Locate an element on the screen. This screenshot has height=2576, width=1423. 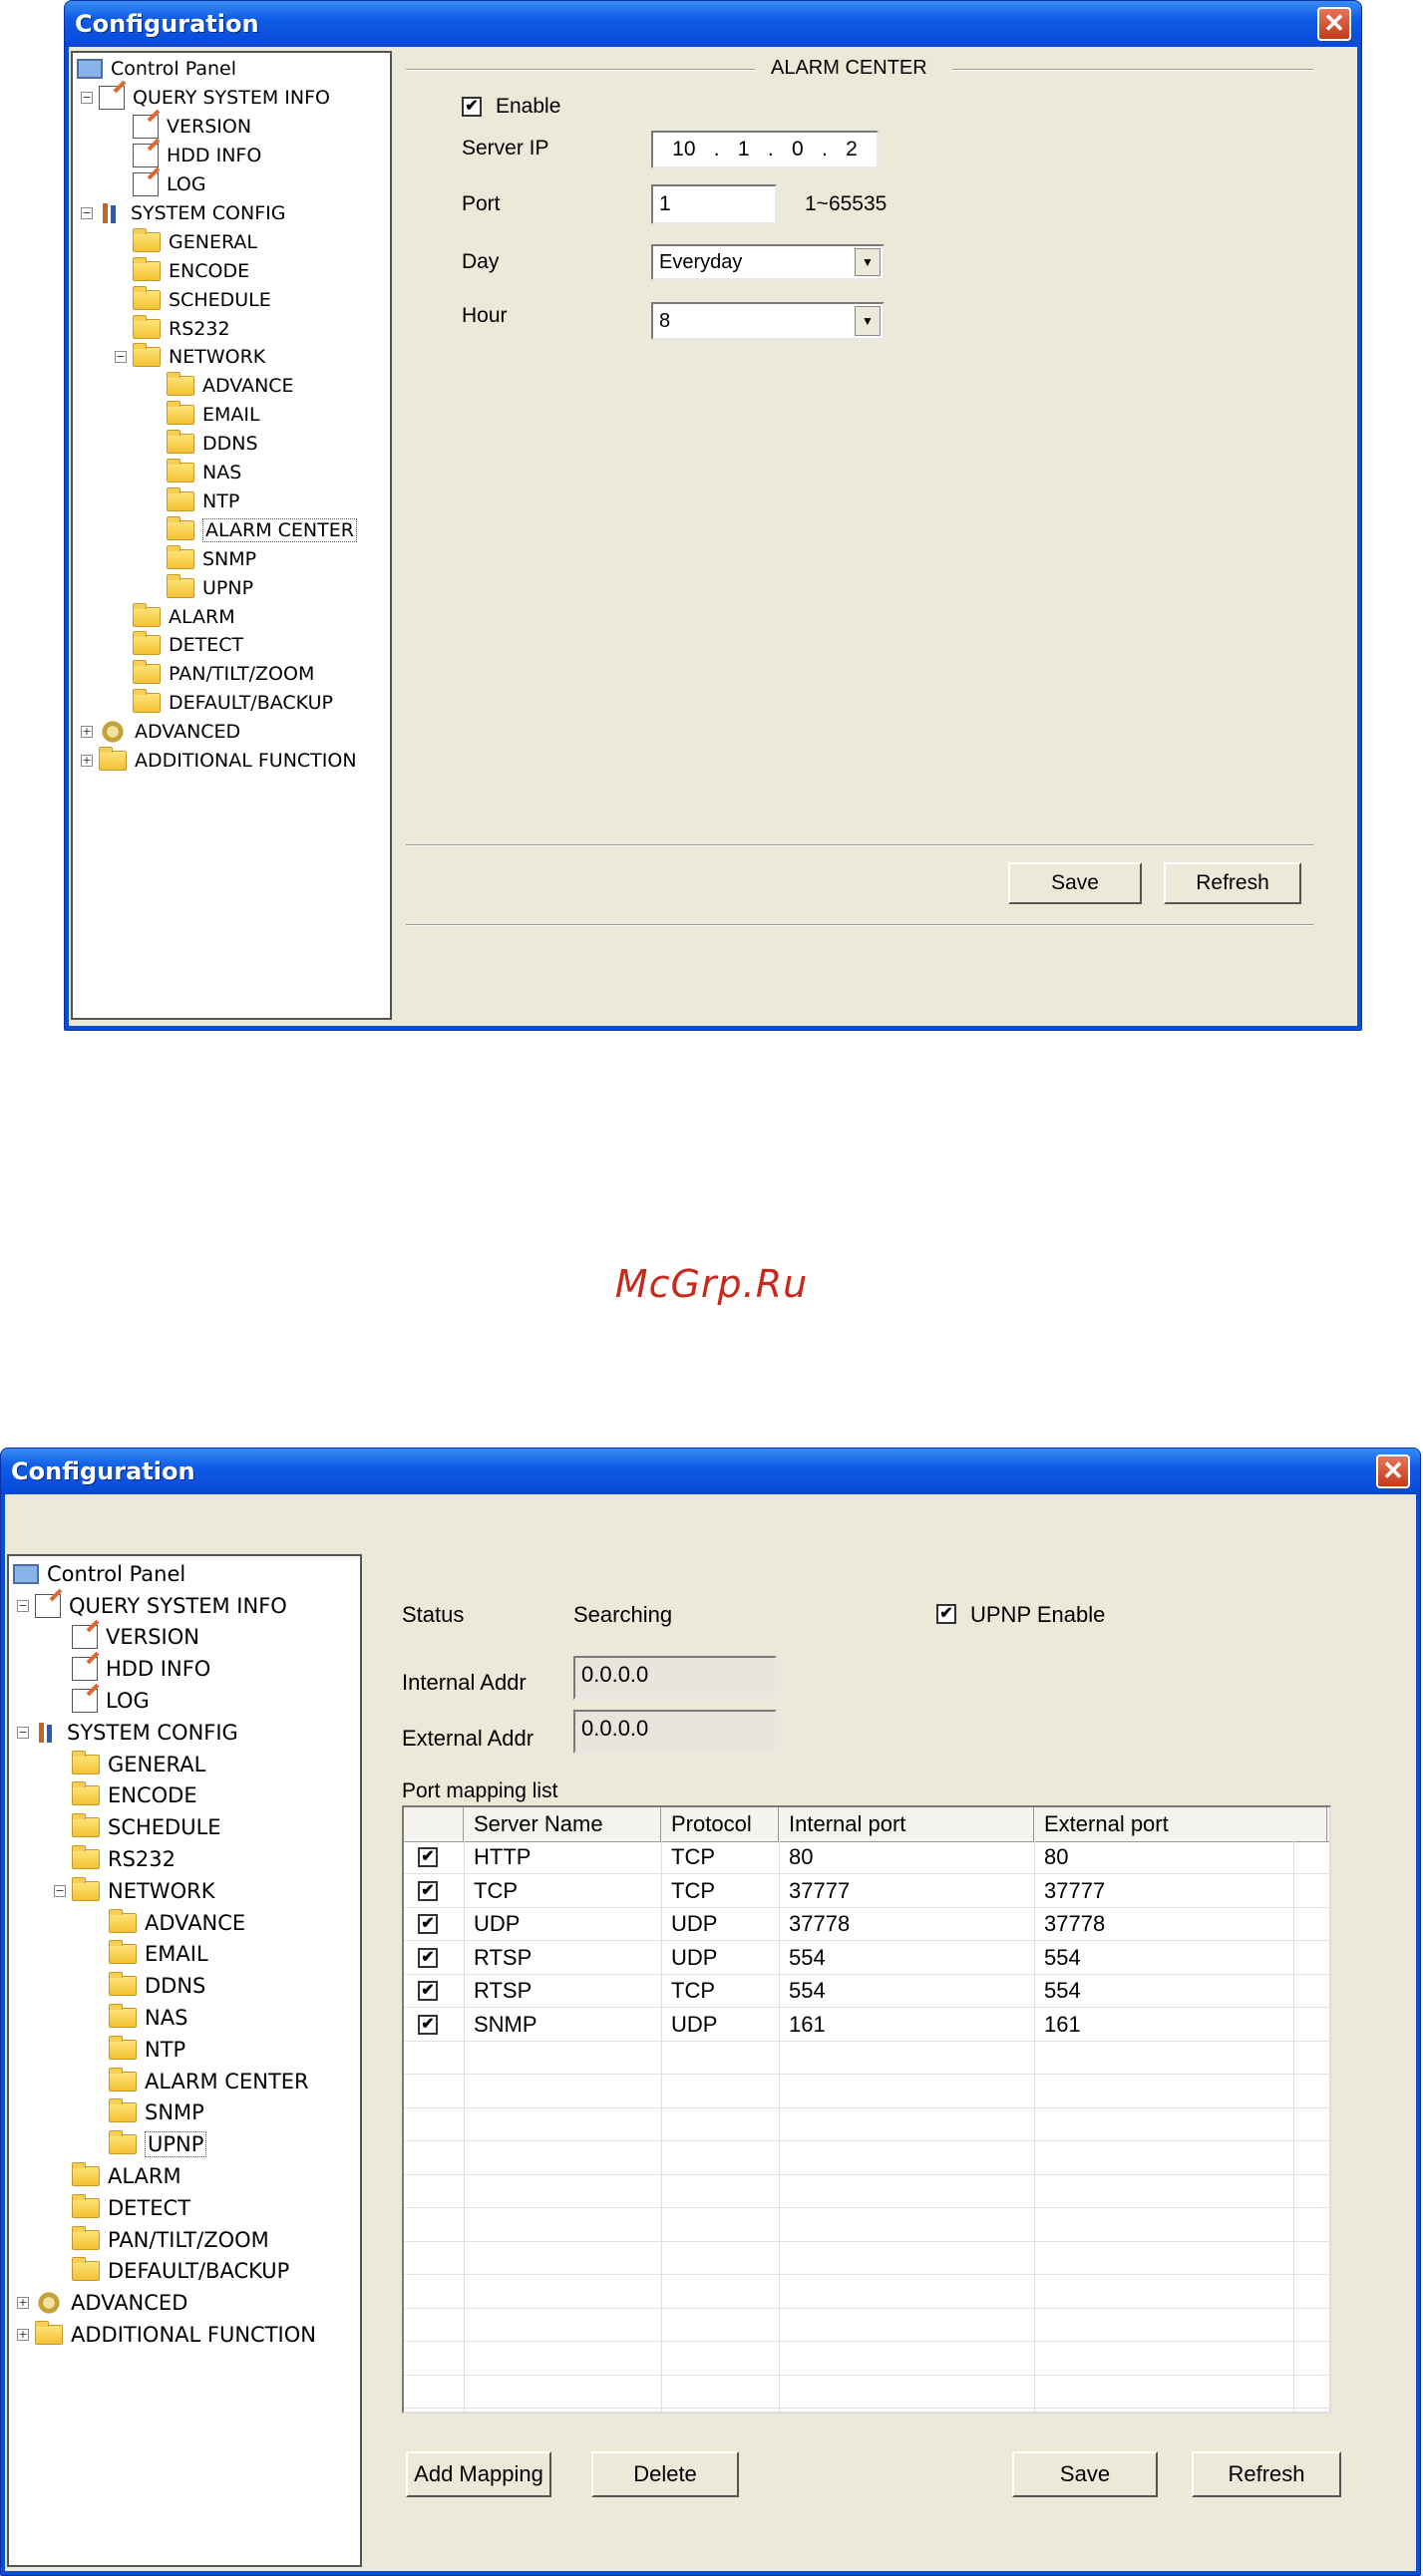
delete-button: Delete is located at coordinates (665, 2474).